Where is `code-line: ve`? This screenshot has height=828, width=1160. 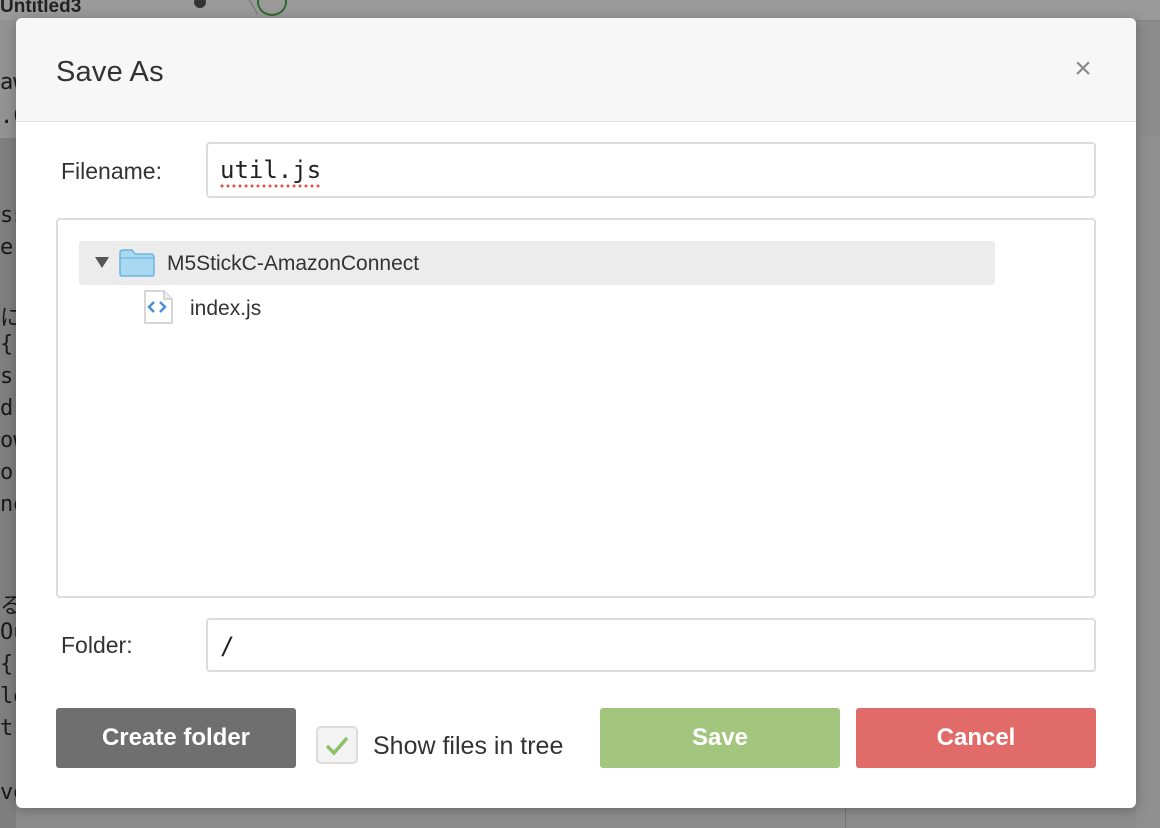 code-line: ve is located at coordinates (8, 792).